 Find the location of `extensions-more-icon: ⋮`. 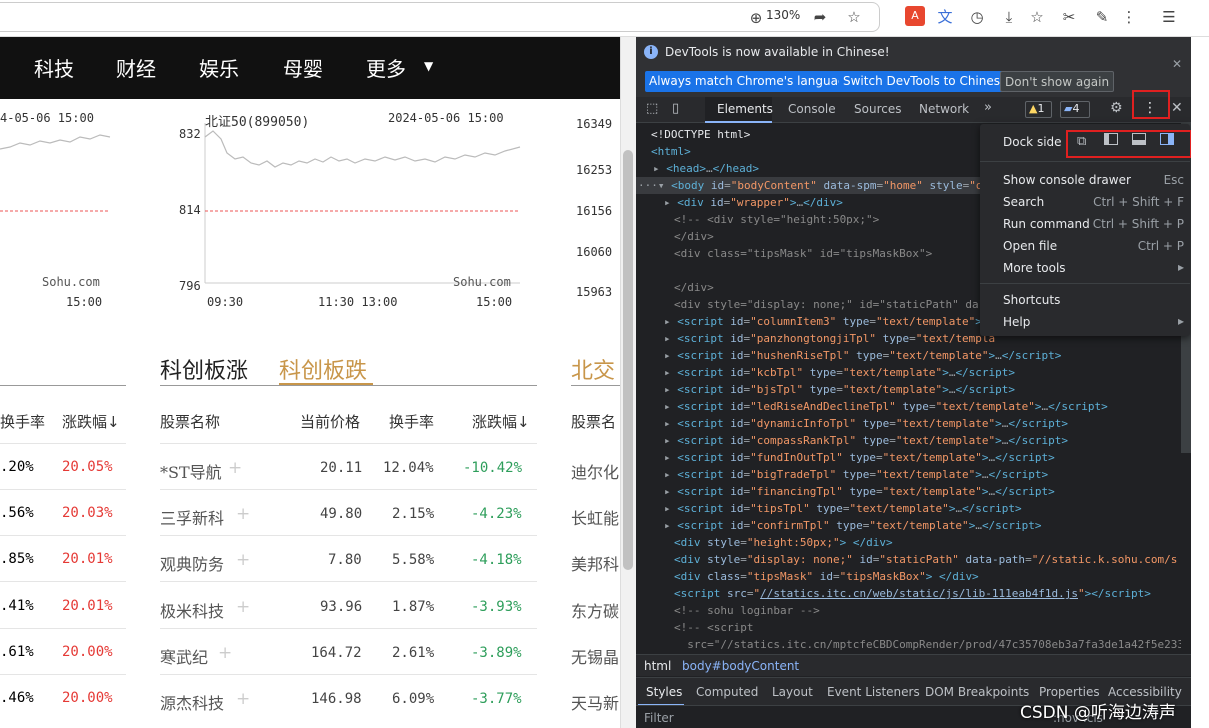

extensions-more-icon: ⋮ is located at coordinates (1129, 17).